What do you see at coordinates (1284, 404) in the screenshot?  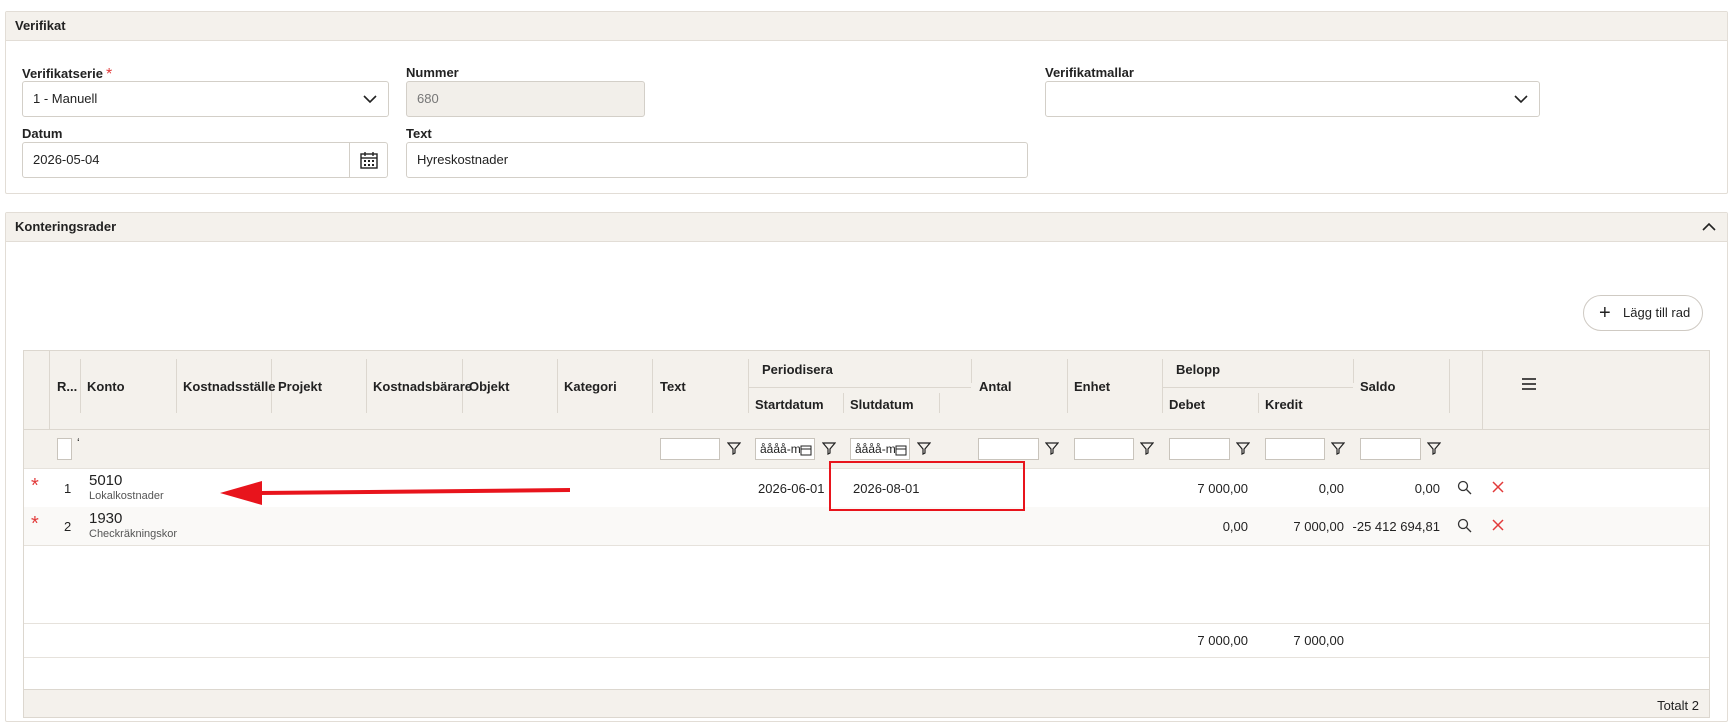 I see `col-kredit-header: Kredit` at bounding box center [1284, 404].